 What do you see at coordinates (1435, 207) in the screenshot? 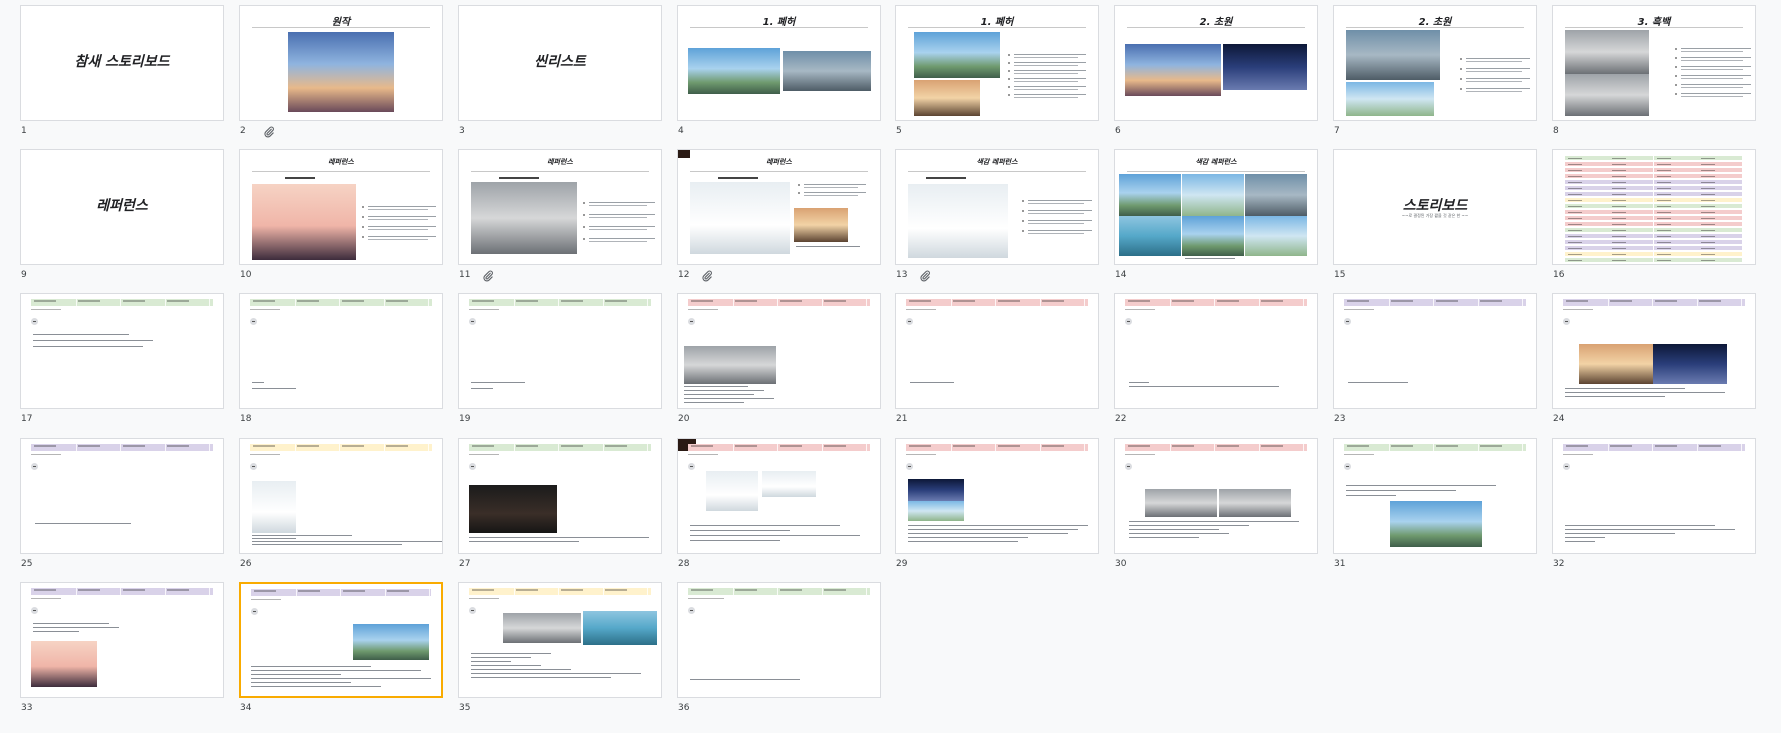
I see `slide-thumbnail: 스토리보드 ~~로 결정된 가장 짧을 것 같은 한 ~~` at bounding box center [1435, 207].